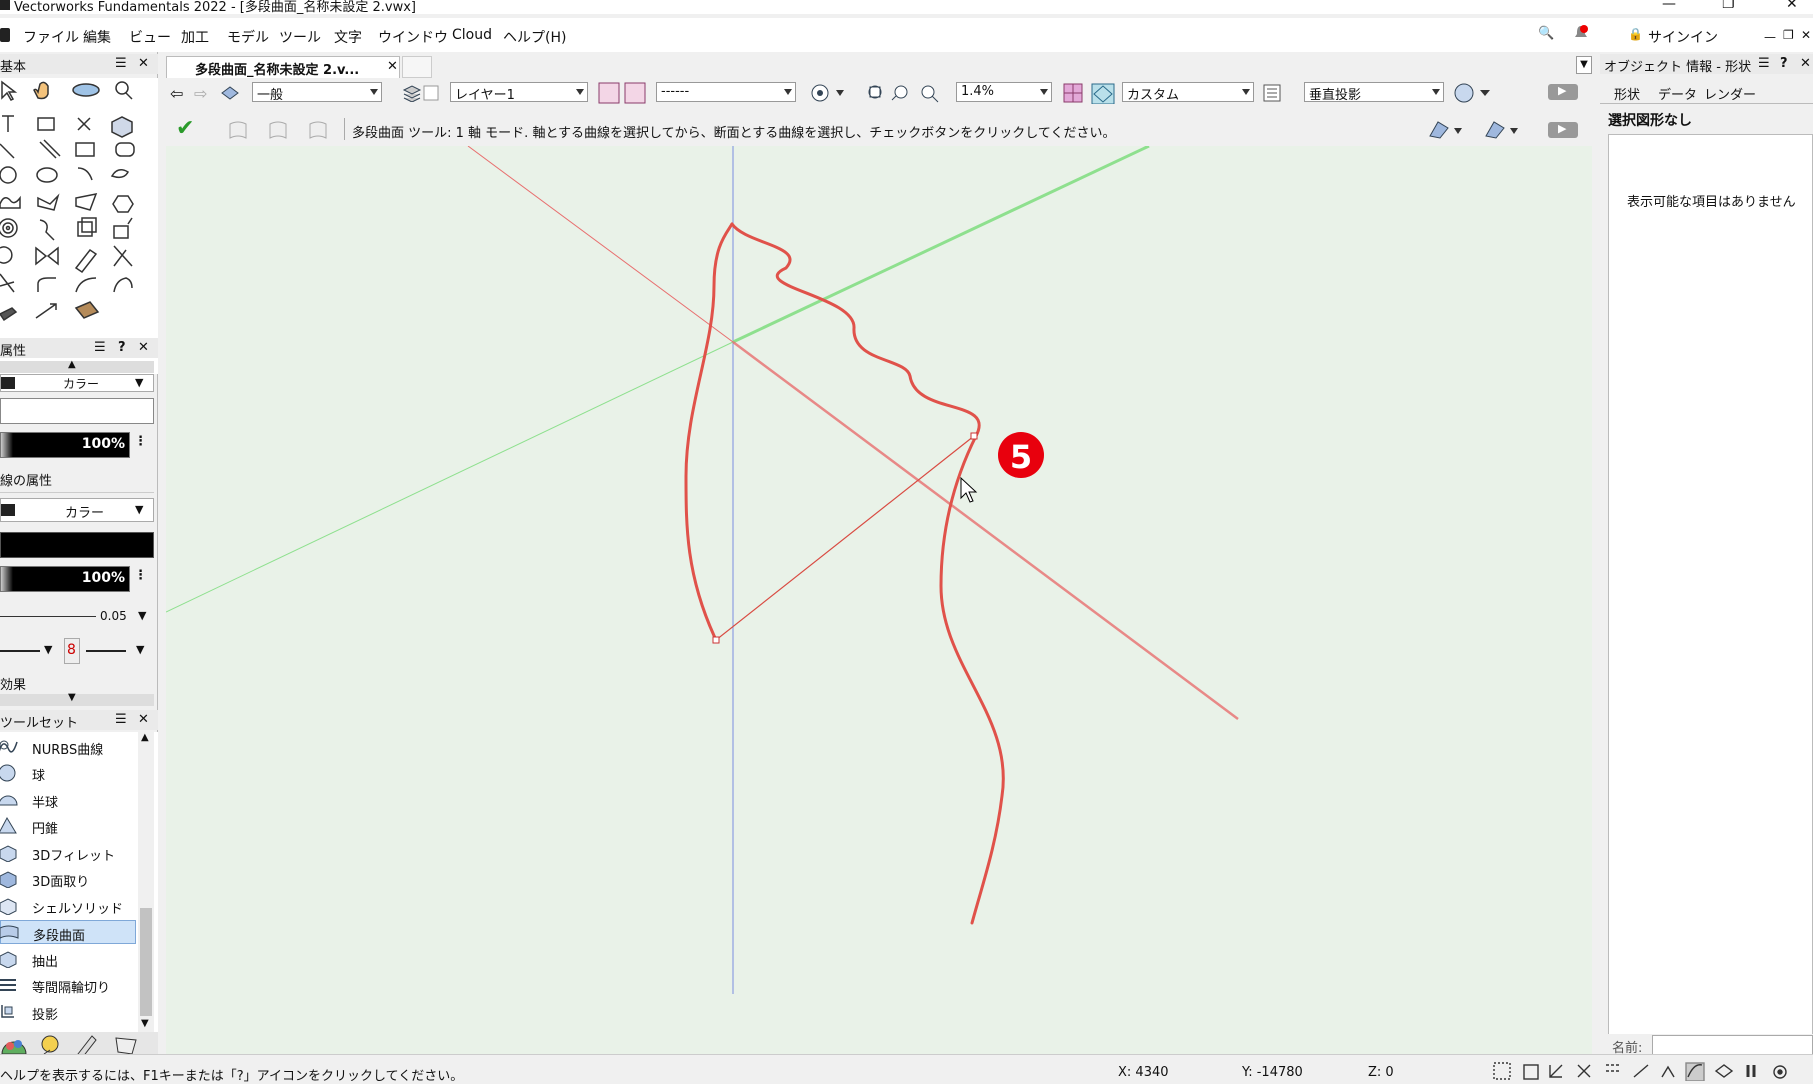 The width and height of the screenshot is (1813, 1084). I want to click on obj-info-menu-icon: ☰, so click(1764, 63).